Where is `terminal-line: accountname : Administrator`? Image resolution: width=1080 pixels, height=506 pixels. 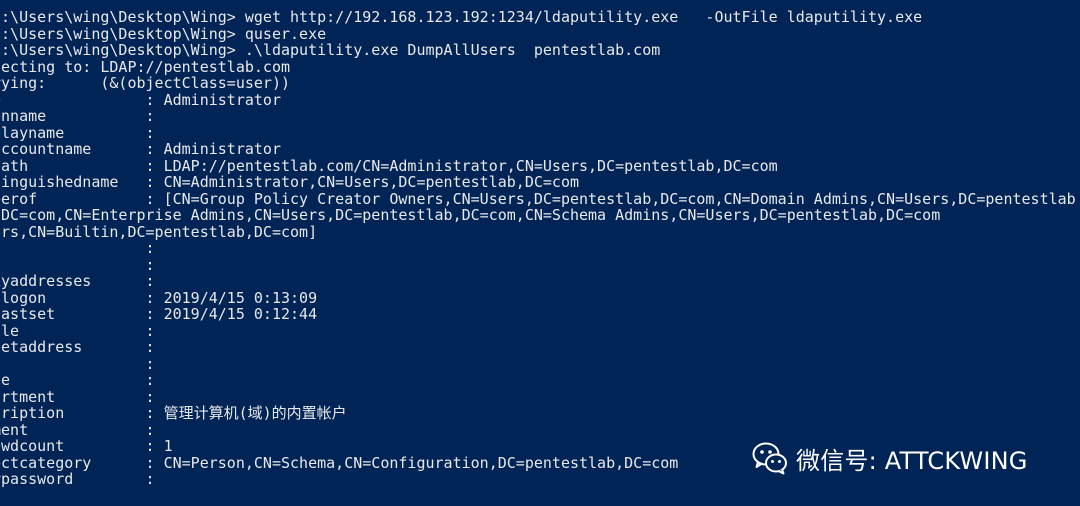
terminal-line: accountname : Administrator is located at coordinates (140, 149).